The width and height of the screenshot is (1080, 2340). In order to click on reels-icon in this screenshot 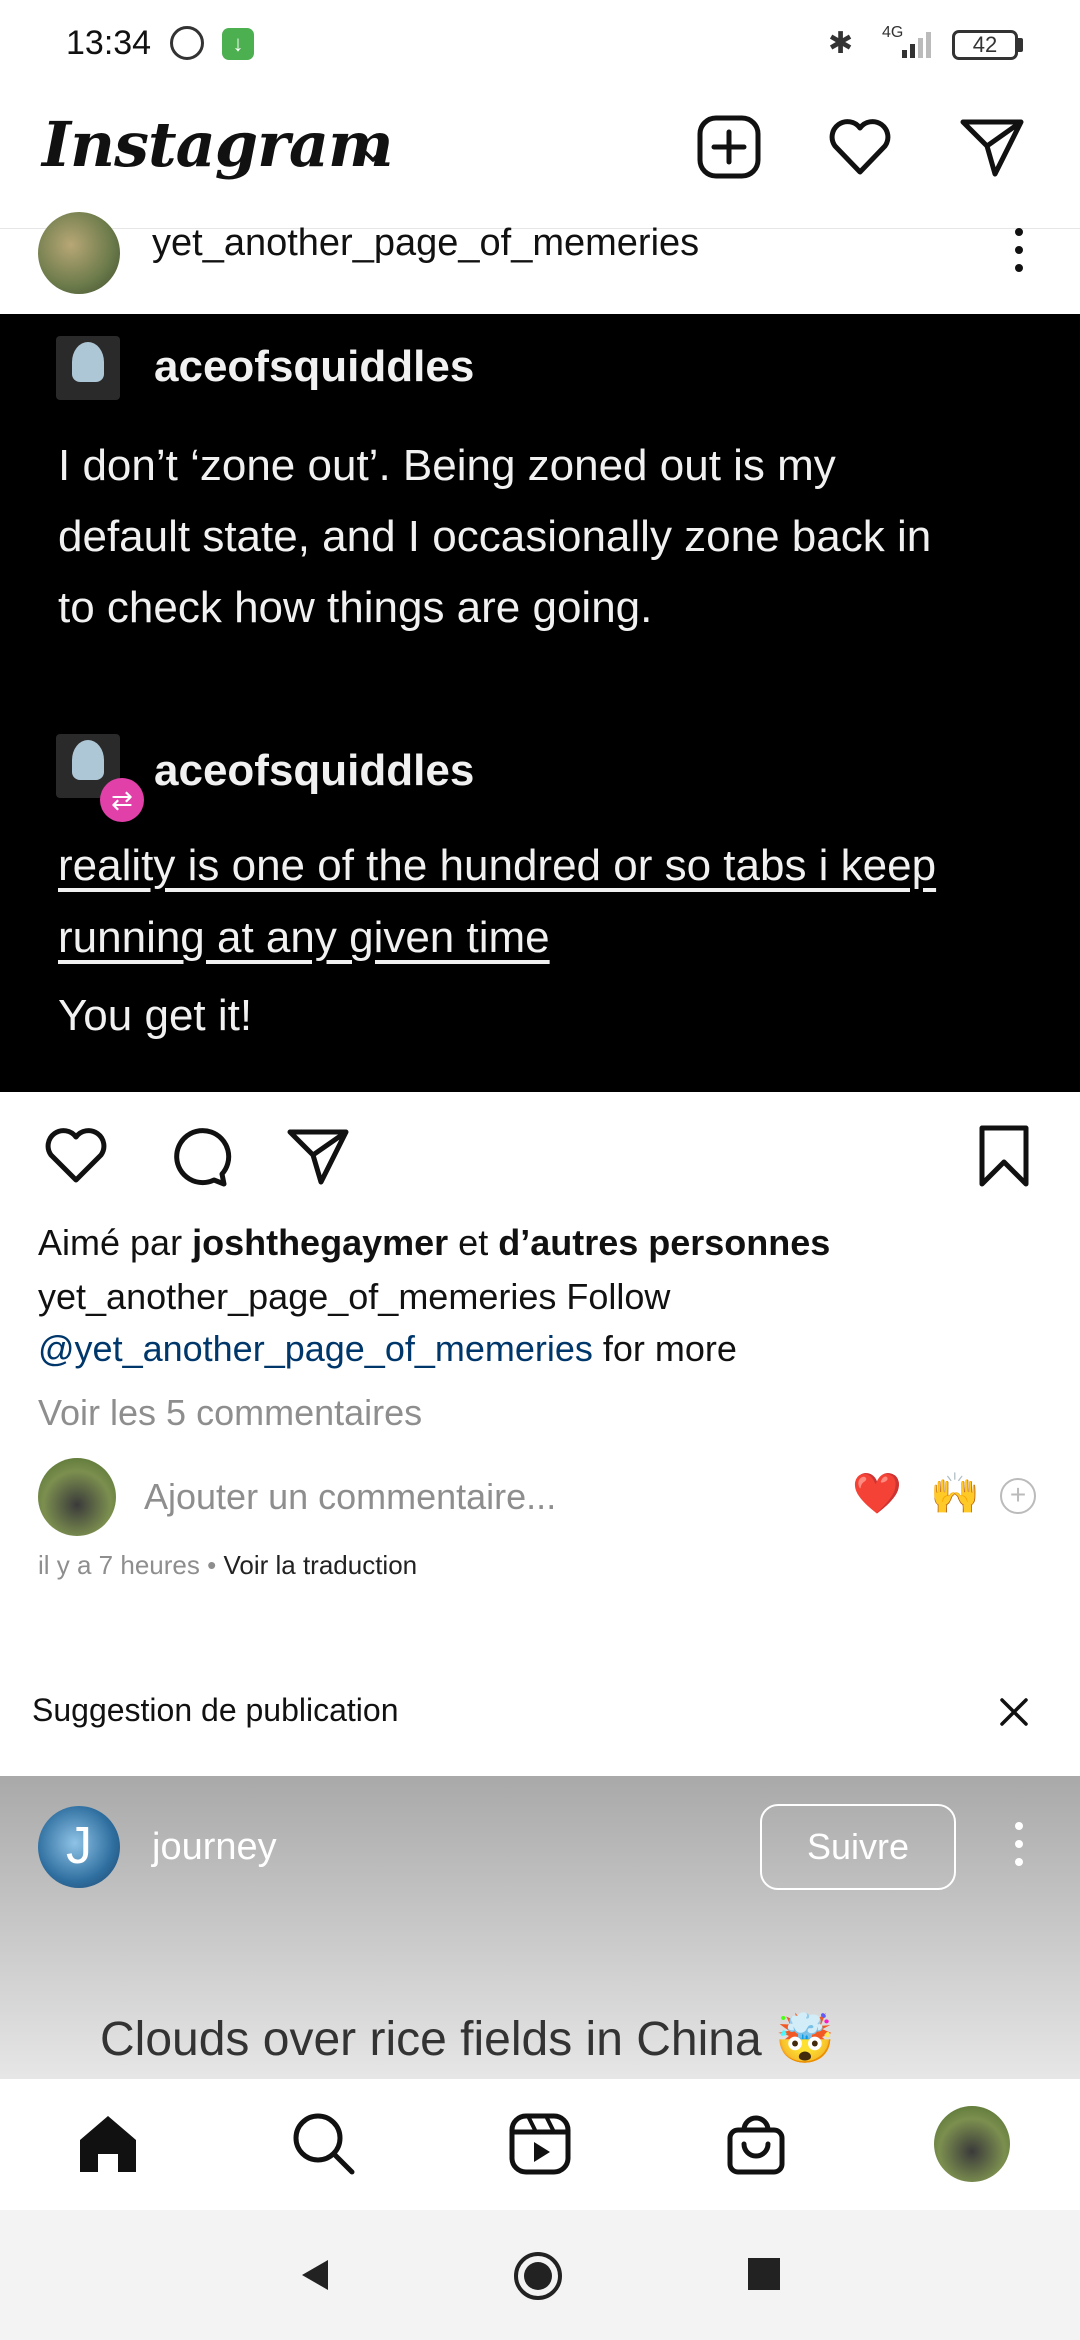, I will do `click(540, 2144)`.